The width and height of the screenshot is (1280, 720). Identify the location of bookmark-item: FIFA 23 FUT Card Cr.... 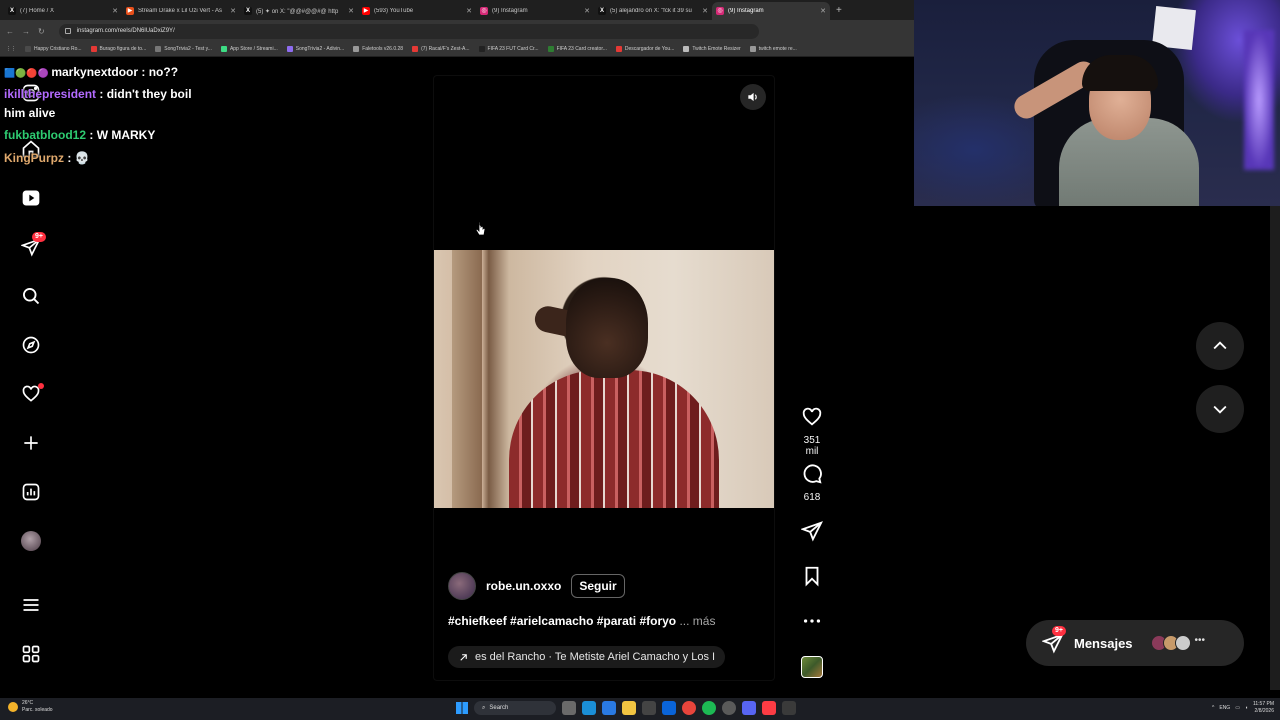
(508, 49).